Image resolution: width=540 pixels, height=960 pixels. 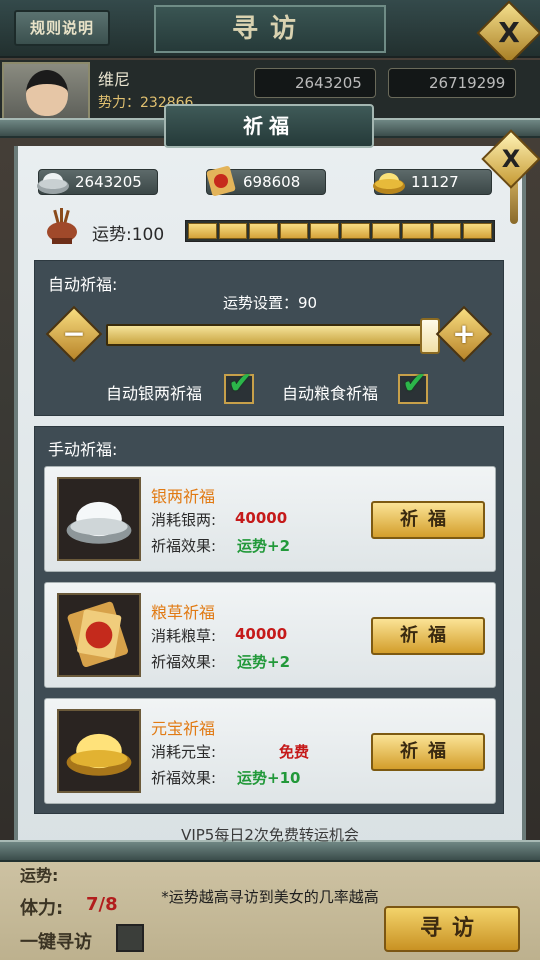 I want to click on luck-progress-bar, so click(x=340, y=231).